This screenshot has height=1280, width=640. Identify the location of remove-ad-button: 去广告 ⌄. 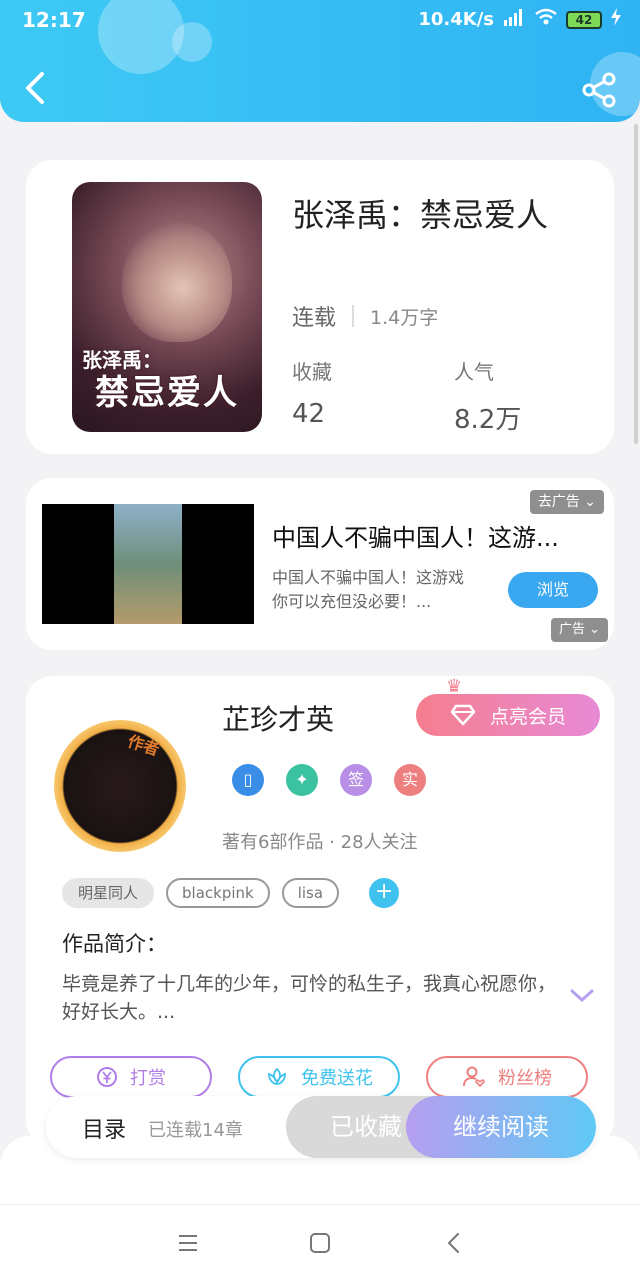
(566, 502).